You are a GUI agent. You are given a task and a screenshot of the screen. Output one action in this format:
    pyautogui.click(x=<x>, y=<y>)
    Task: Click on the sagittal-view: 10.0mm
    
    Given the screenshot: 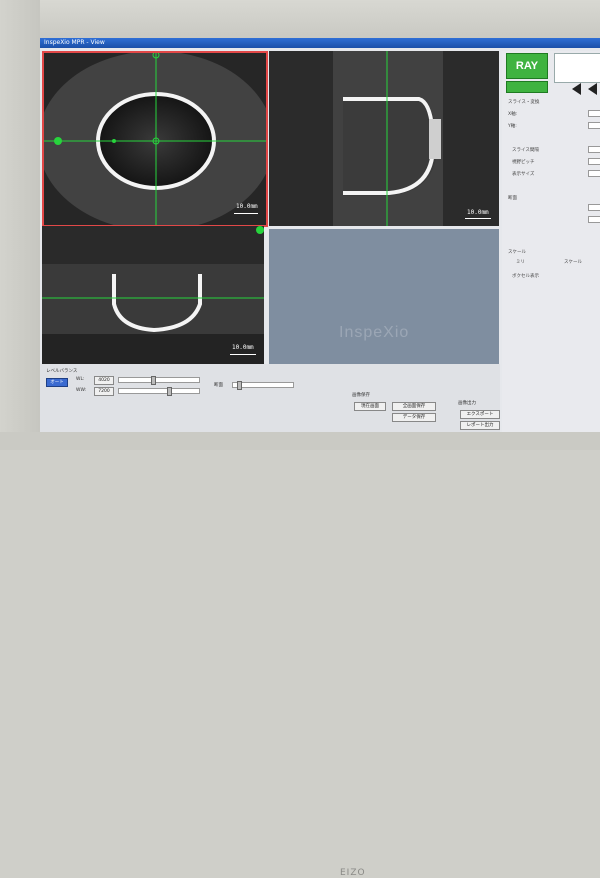 What is the action you would take?
    pyautogui.click(x=384, y=138)
    